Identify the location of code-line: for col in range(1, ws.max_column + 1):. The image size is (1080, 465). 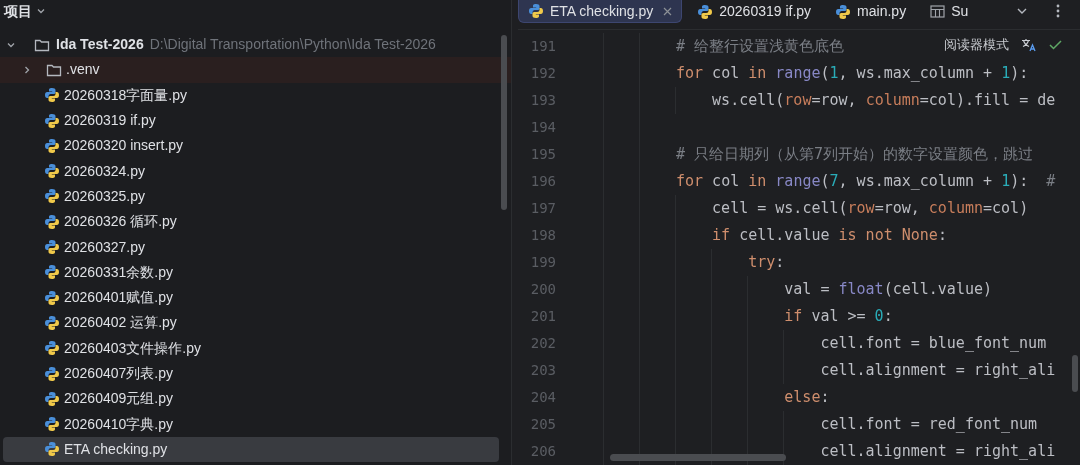
(852, 74).